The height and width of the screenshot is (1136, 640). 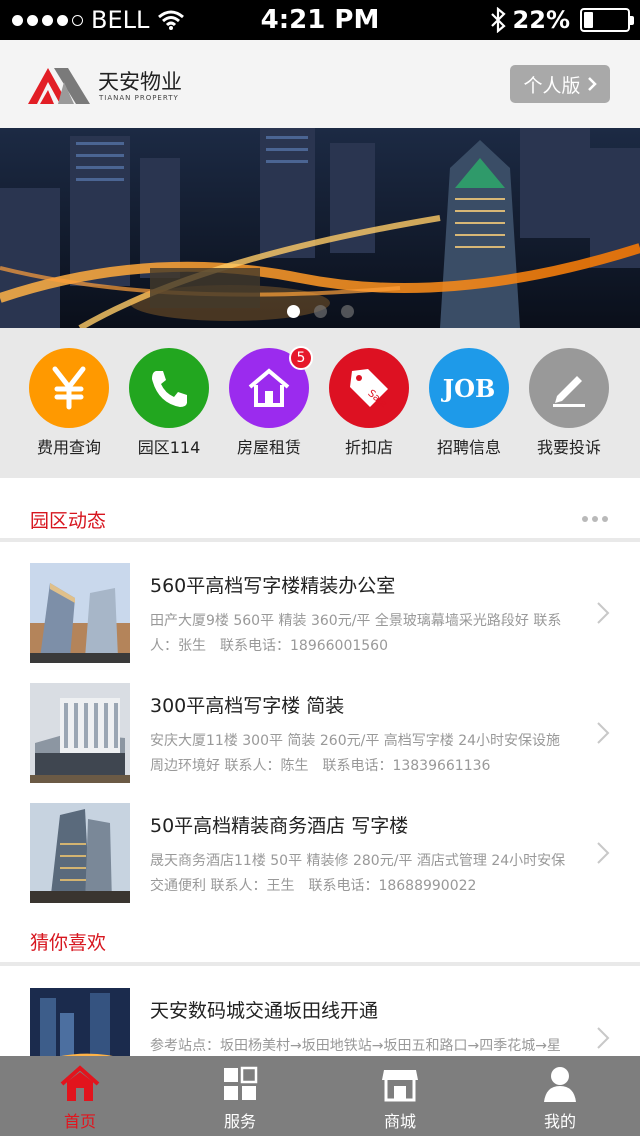 I want to click on tab-home: 首页, so click(x=80, y=1096).